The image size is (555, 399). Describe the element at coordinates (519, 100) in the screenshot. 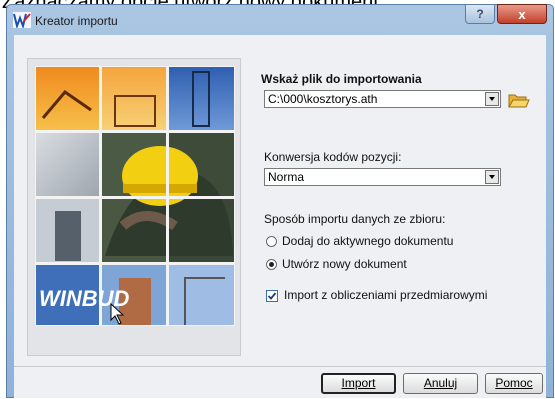

I see `folder-open-icon` at that location.